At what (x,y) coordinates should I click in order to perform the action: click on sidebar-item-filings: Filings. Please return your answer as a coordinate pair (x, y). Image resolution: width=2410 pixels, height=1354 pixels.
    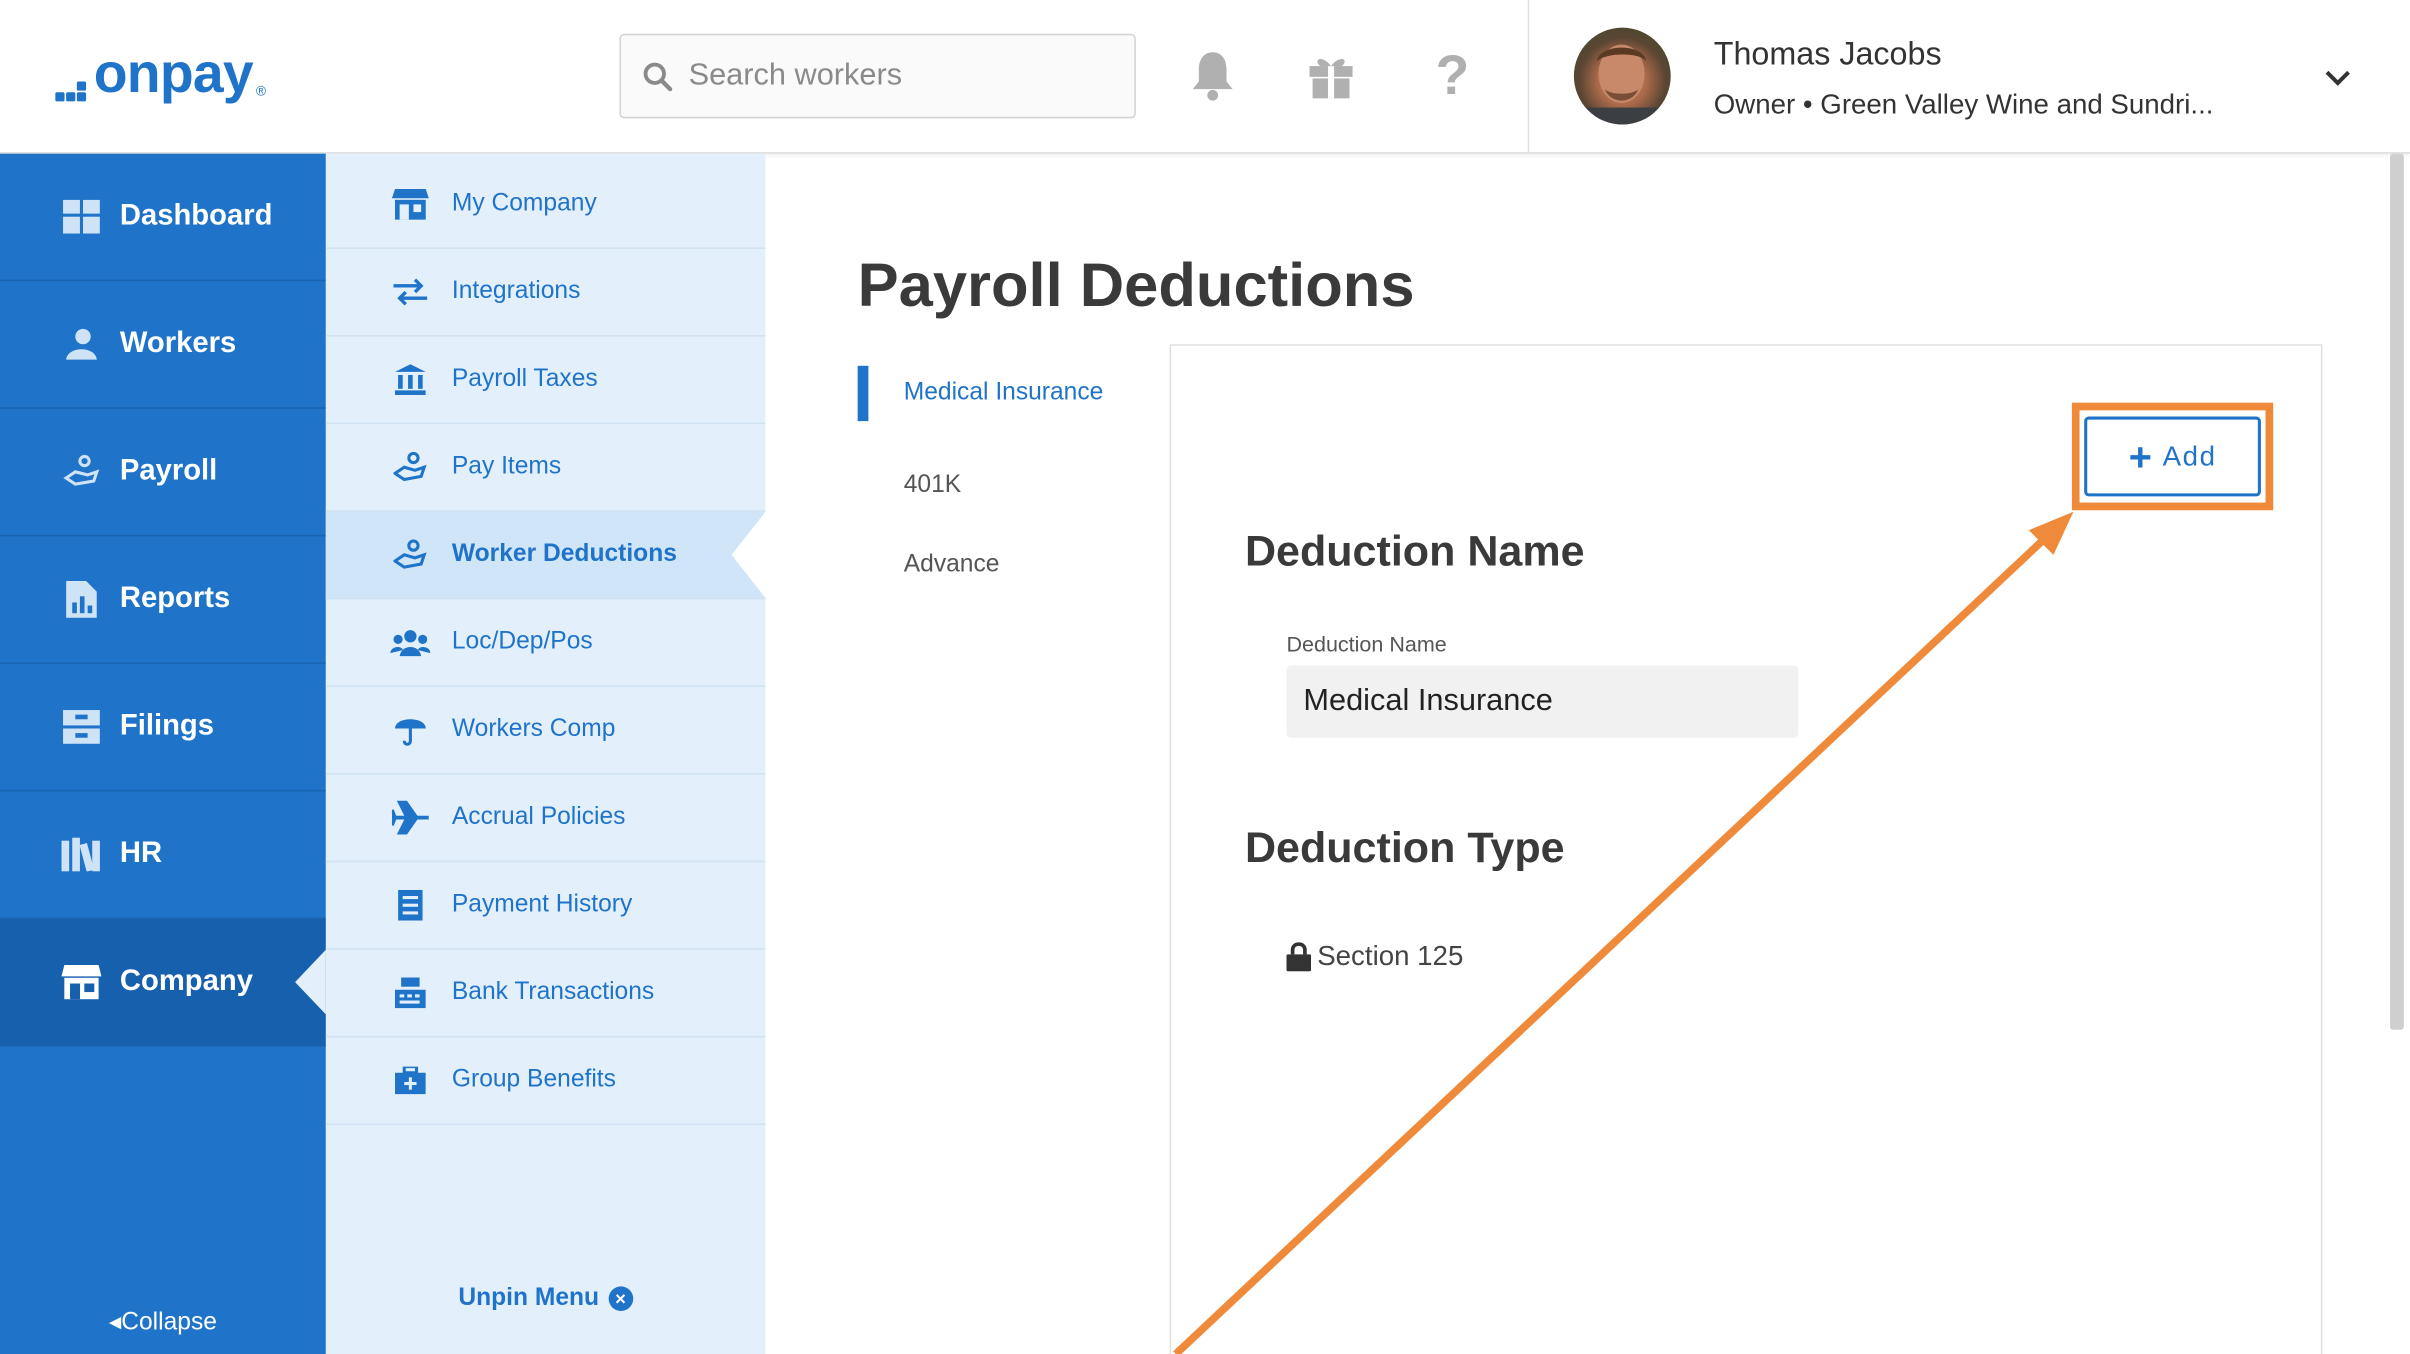
    Looking at the image, I should click on (163, 728).